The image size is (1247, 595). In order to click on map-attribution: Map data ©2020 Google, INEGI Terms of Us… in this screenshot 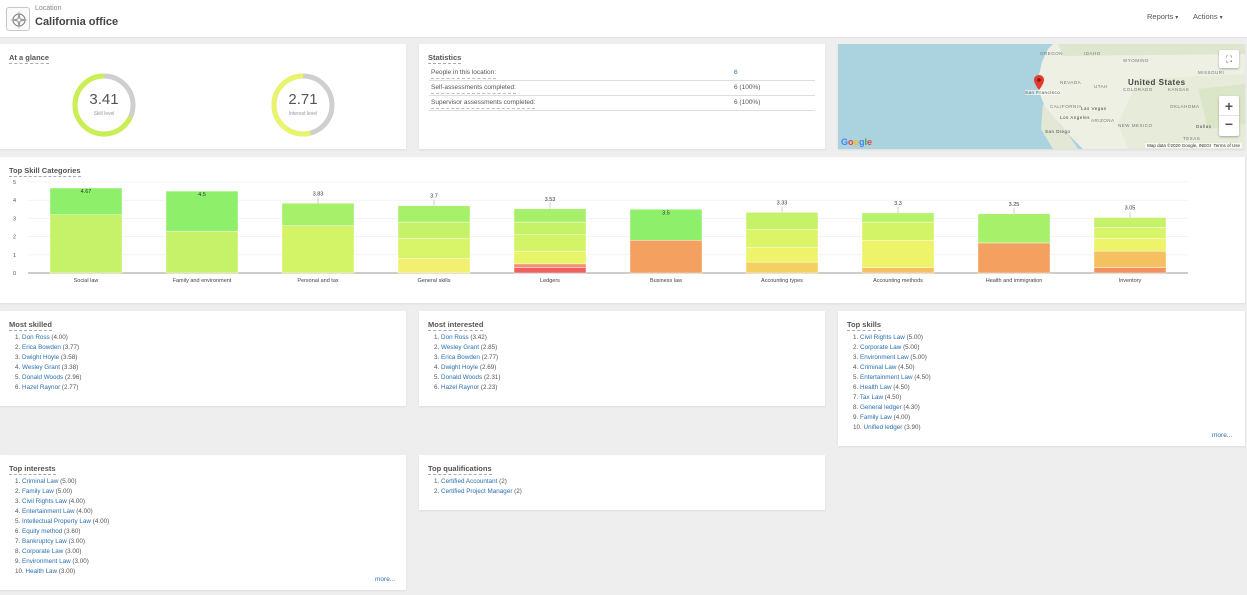, I will do `click(1193, 145)`.